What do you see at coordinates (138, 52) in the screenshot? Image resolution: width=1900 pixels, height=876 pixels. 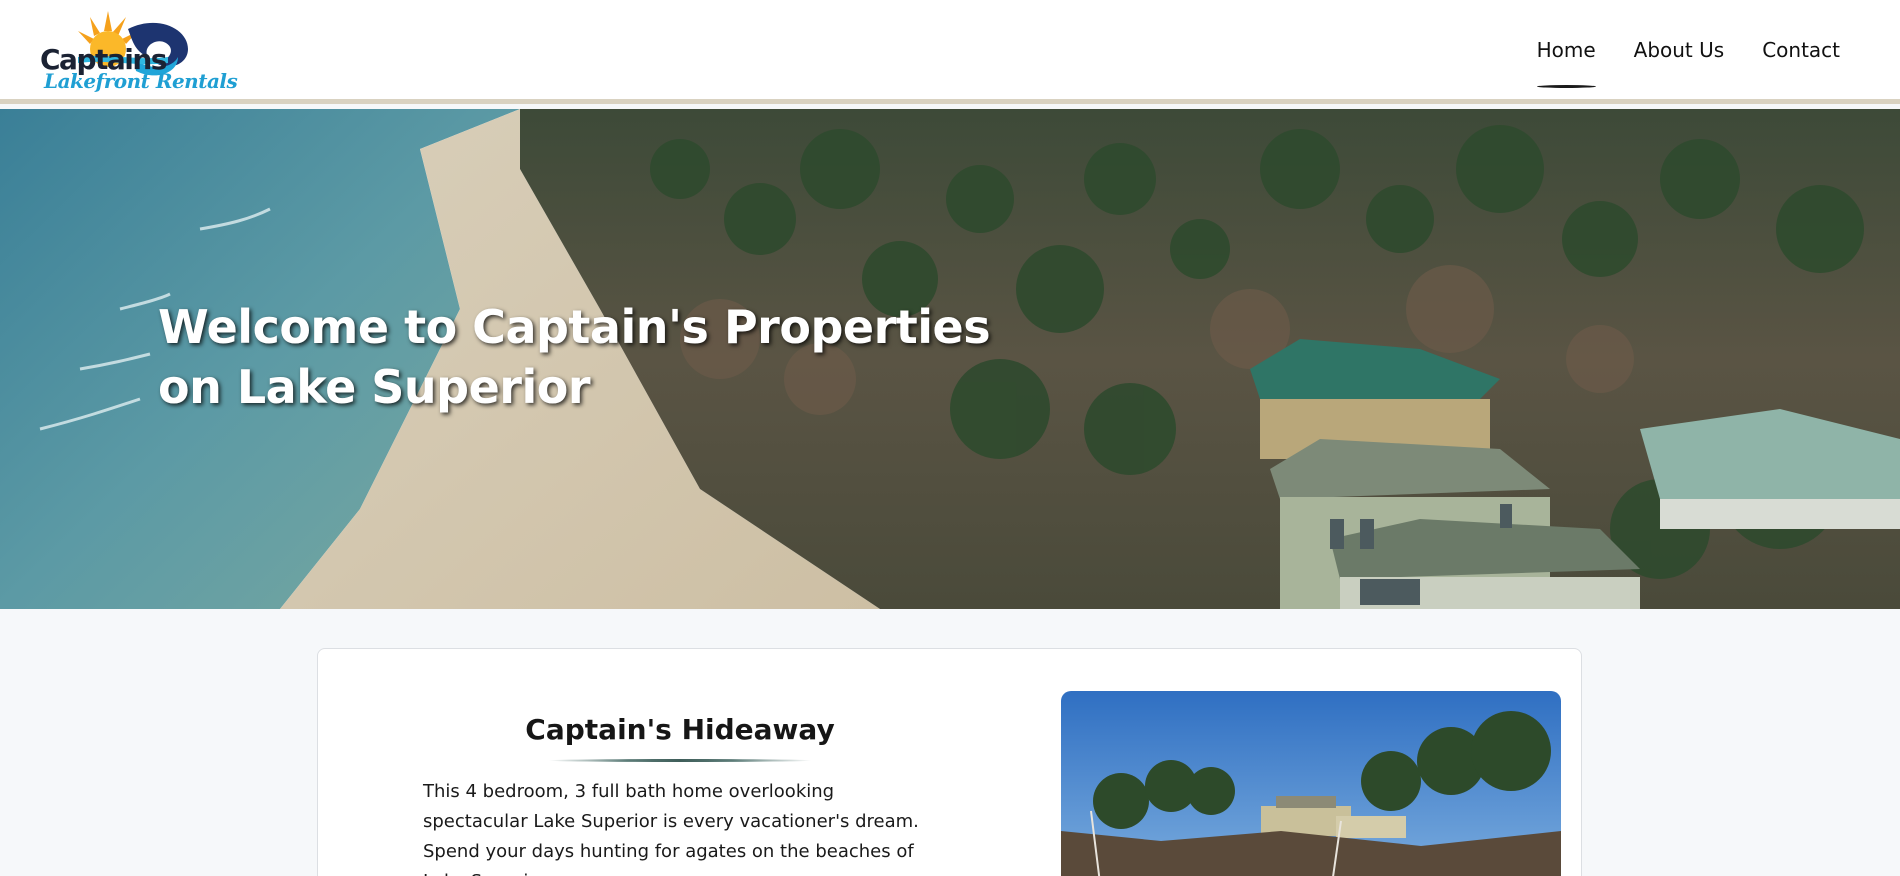 I see `site-logo: Captains Lakefront Rentals` at bounding box center [138, 52].